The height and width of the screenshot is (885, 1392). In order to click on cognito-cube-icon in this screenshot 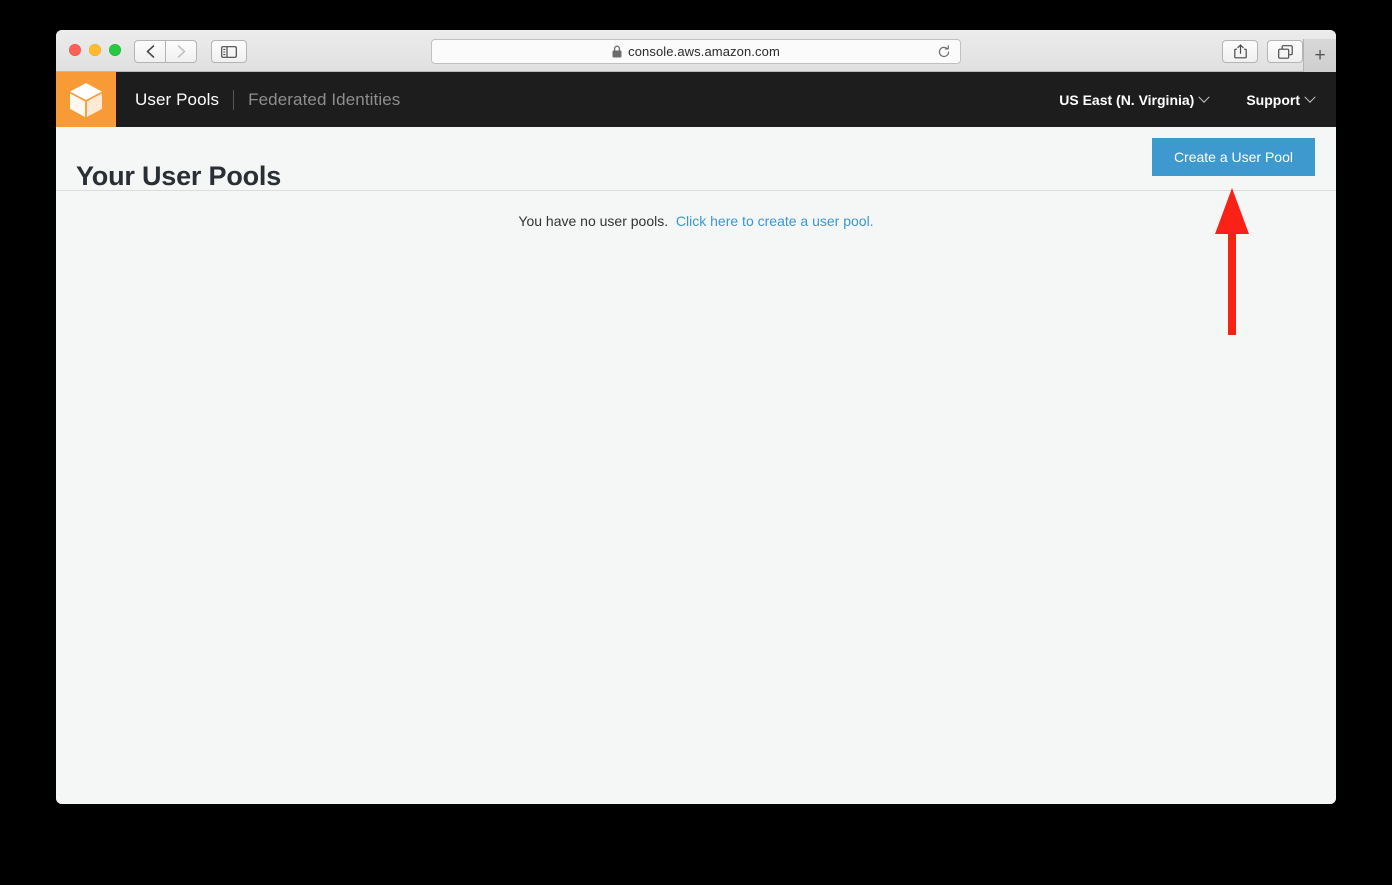, I will do `click(86, 99)`.